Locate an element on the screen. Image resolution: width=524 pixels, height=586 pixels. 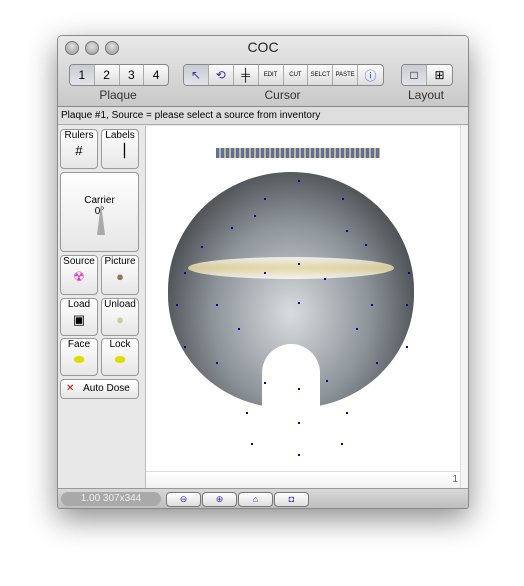
plaque-reflection is located at coordinates (291, 268).